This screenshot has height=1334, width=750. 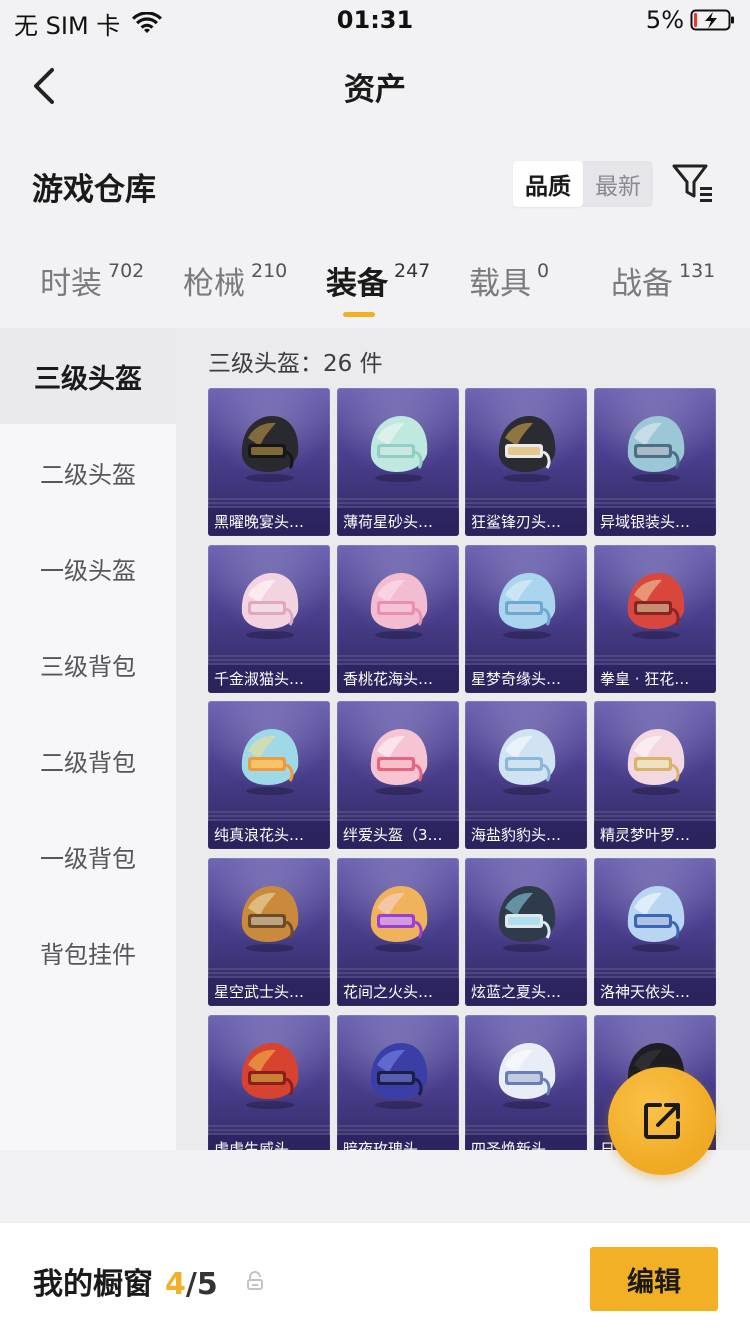 I want to click on sidebar-item-level2-backpack: 二级背包, so click(x=88, y=760).